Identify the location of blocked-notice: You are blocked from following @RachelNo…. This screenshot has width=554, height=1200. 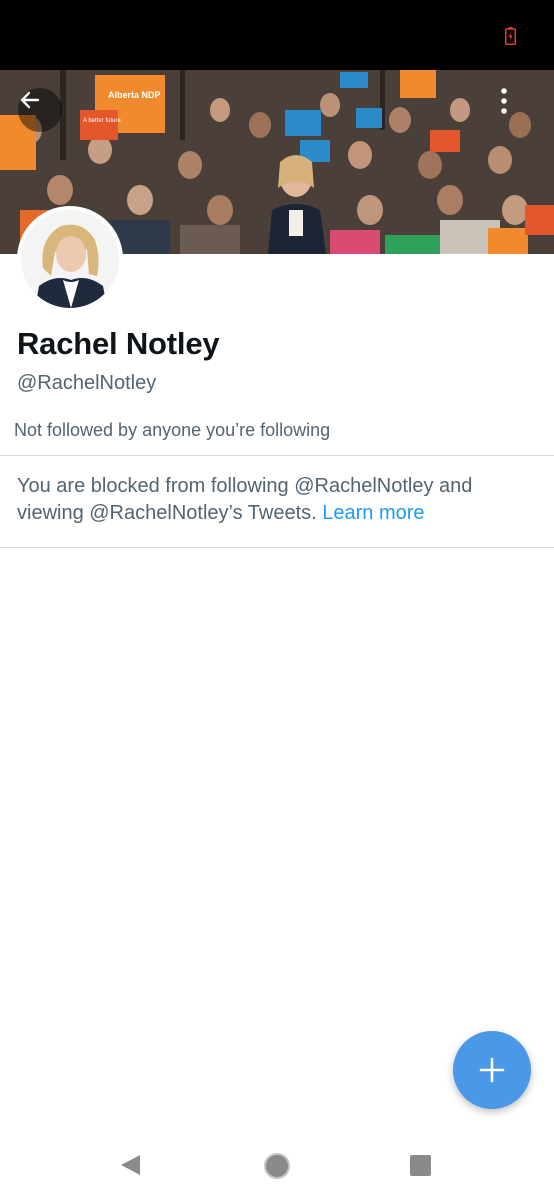
(277, 500).